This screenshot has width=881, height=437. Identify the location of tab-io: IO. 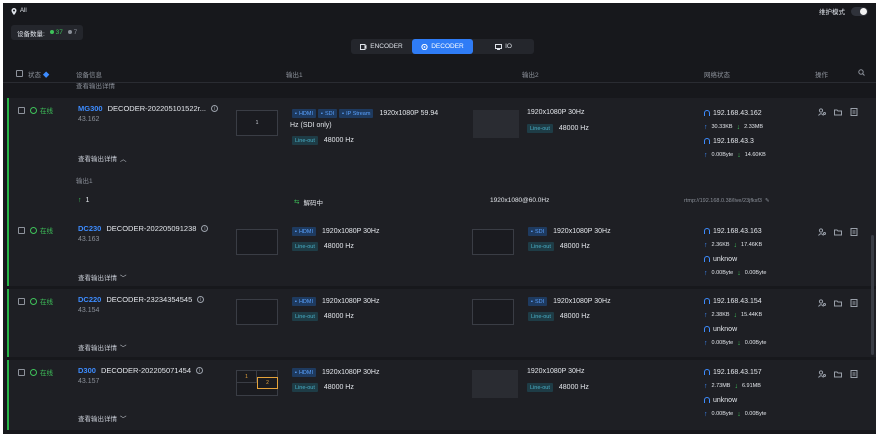
(503, 46).